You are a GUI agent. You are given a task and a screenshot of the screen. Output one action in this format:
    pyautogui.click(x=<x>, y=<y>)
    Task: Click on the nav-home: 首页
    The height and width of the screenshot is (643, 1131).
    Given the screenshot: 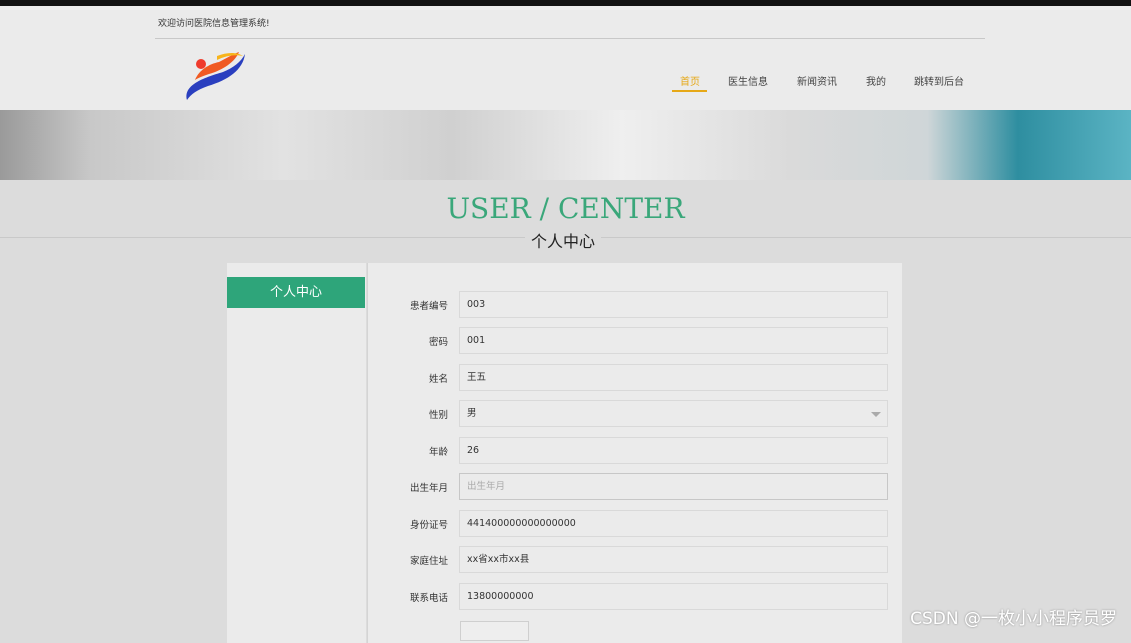 What is the action you would take?
    pyautogui.click(x=690, y=80)
    